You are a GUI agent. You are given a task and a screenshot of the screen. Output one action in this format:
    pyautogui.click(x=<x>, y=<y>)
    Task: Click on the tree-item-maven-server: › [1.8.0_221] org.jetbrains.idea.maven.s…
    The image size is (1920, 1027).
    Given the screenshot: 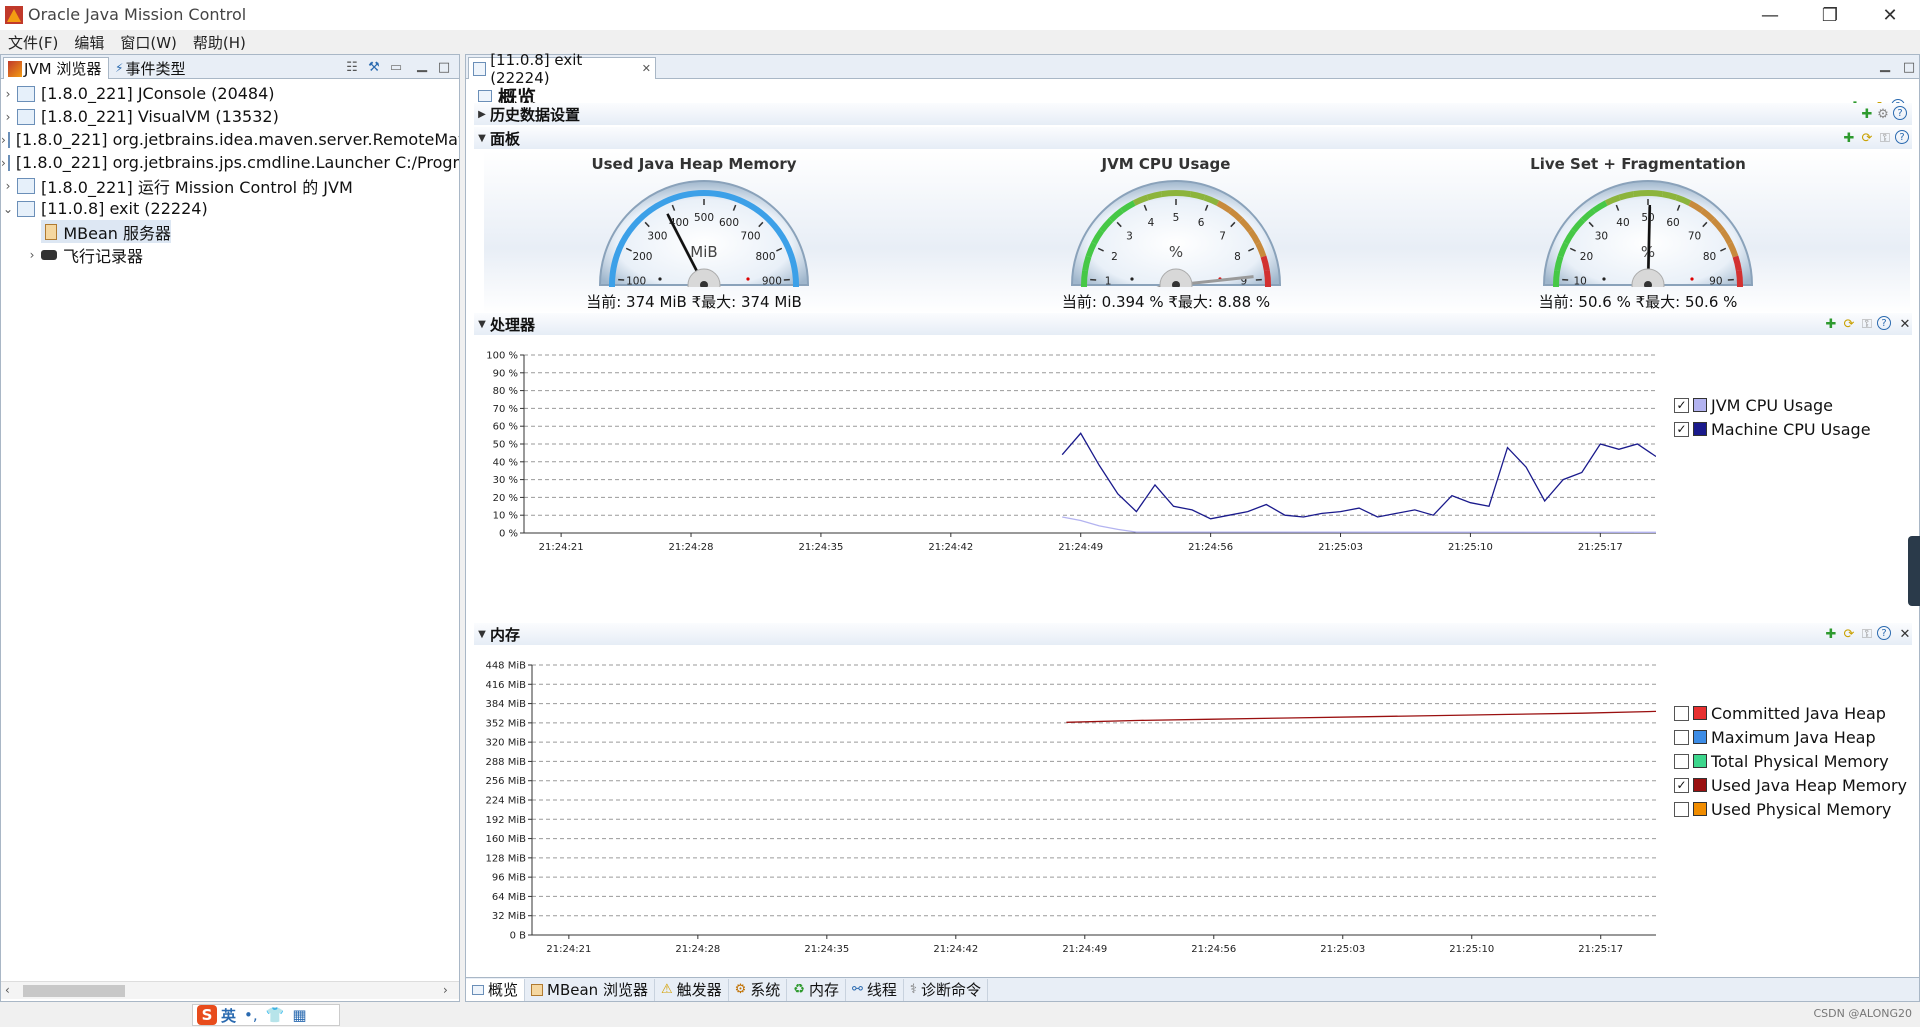 What is the action you would take?
    pyautogui.click(x=230, y=139)
    